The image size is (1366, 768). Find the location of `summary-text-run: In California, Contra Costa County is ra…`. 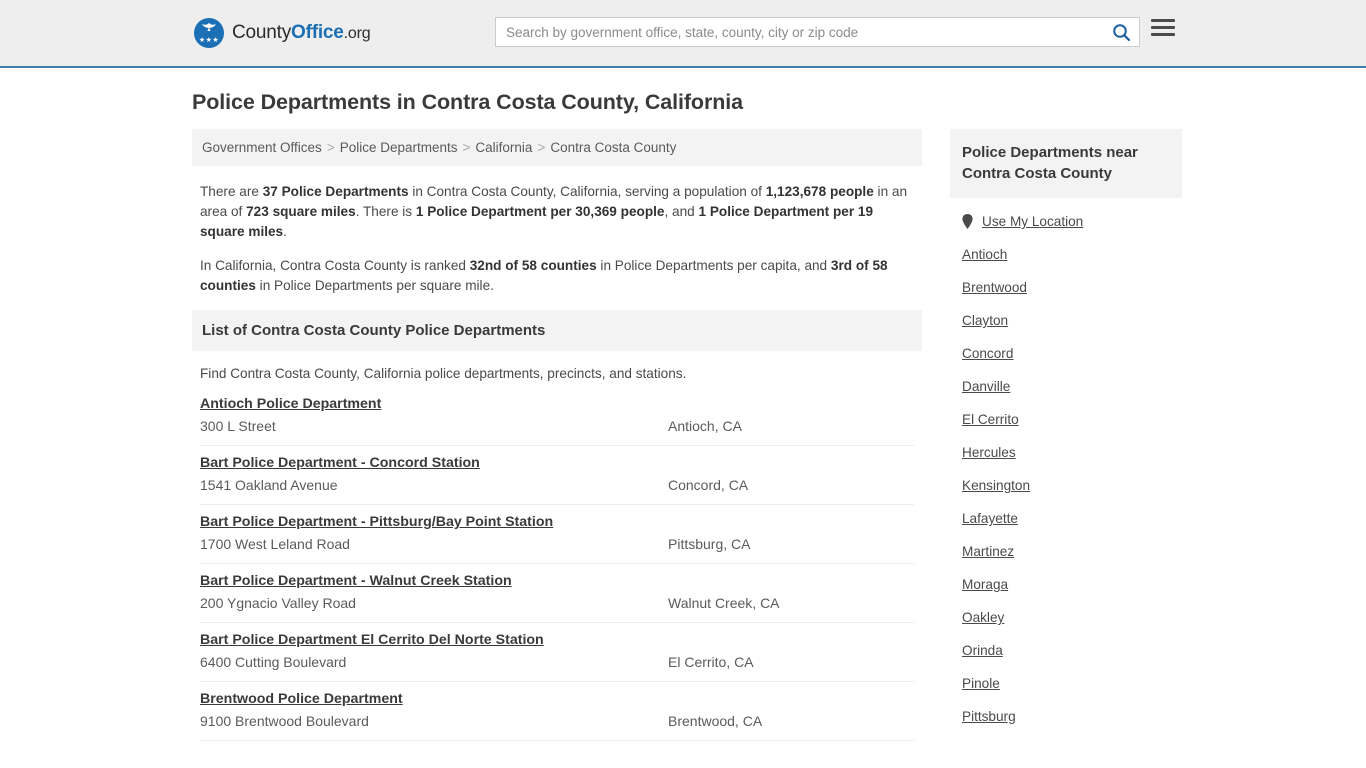

summary-text-run: In California, Contra Costa County is ra… is located at coordinates (335, 265).